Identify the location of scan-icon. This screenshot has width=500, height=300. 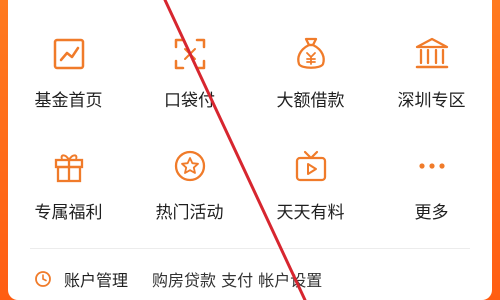
(189, 54).